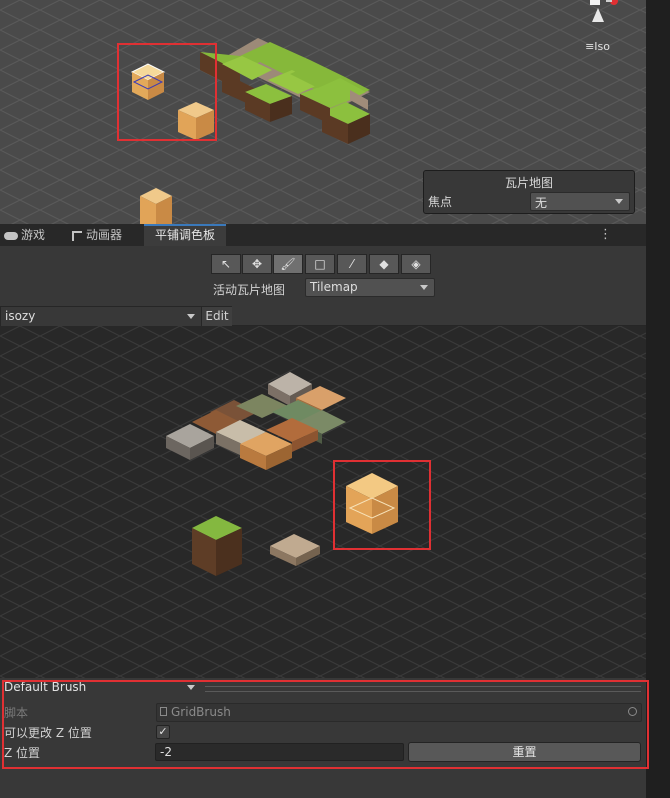 The height and width of the screenshot is (798, 670). What do you see at coordinates (440, 202) in the screenshot?
I see `focus-label: 焦点` at bounding box center [440, 202].